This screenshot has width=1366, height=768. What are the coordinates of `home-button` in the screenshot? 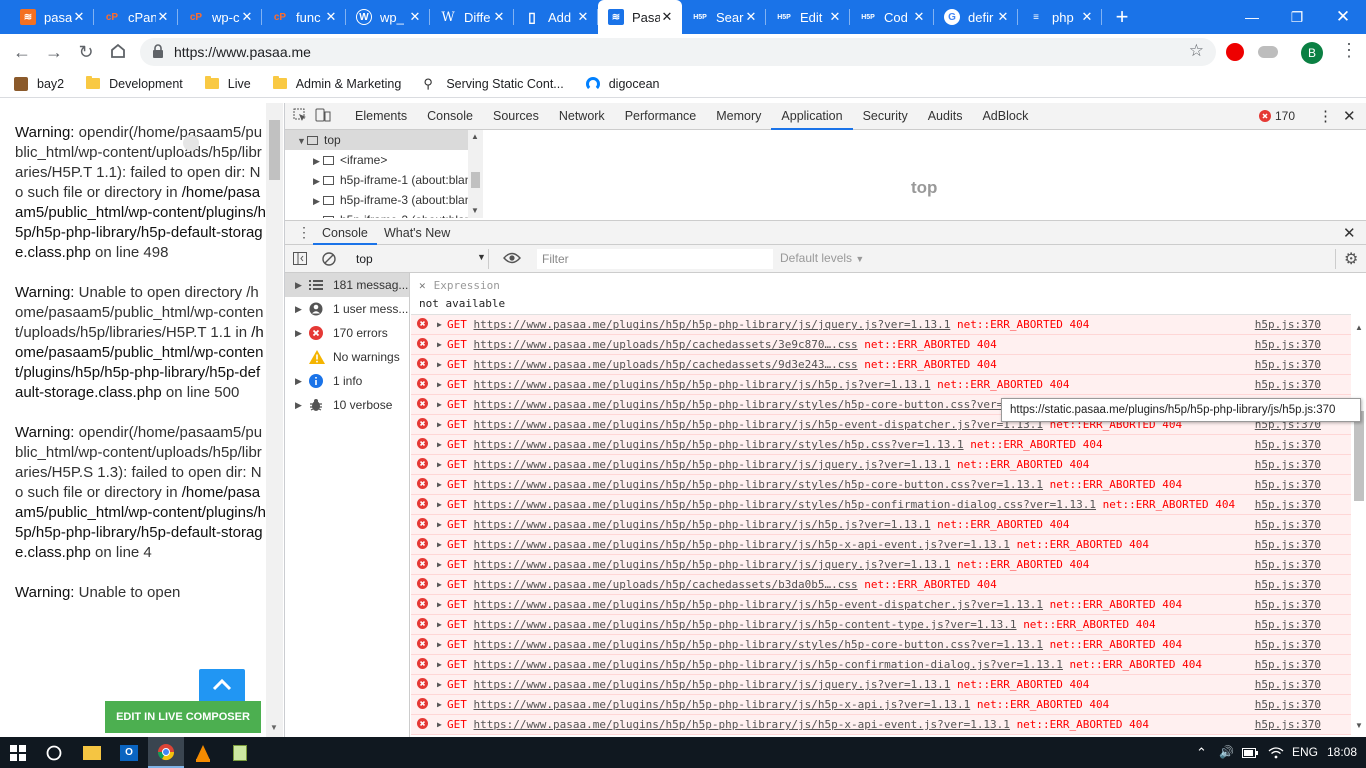 It's located at (118, 52).